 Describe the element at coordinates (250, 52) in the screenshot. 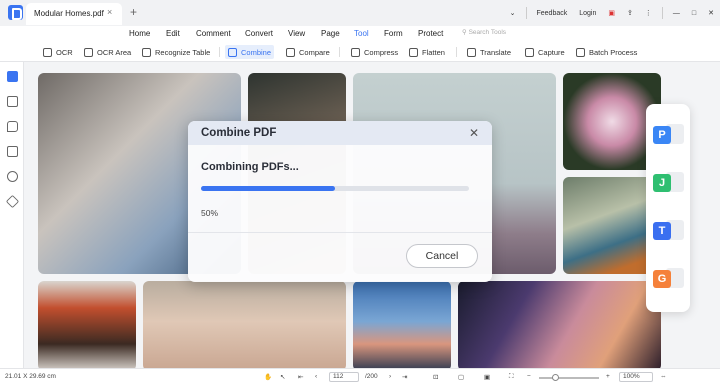

I see `tool-combine: Combine` at that location.